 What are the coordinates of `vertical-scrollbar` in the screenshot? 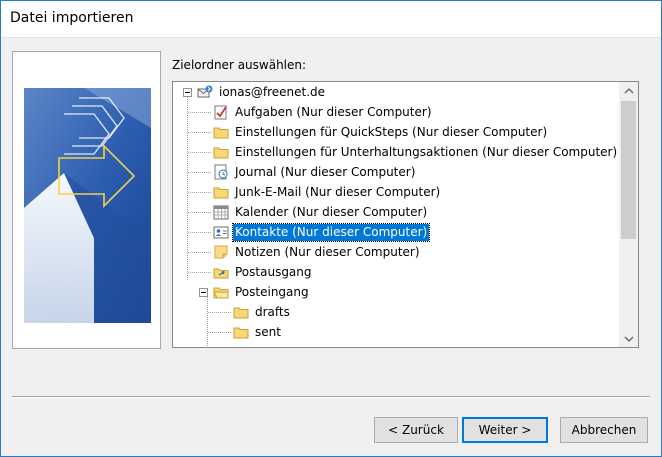 It's located at (628, 214).